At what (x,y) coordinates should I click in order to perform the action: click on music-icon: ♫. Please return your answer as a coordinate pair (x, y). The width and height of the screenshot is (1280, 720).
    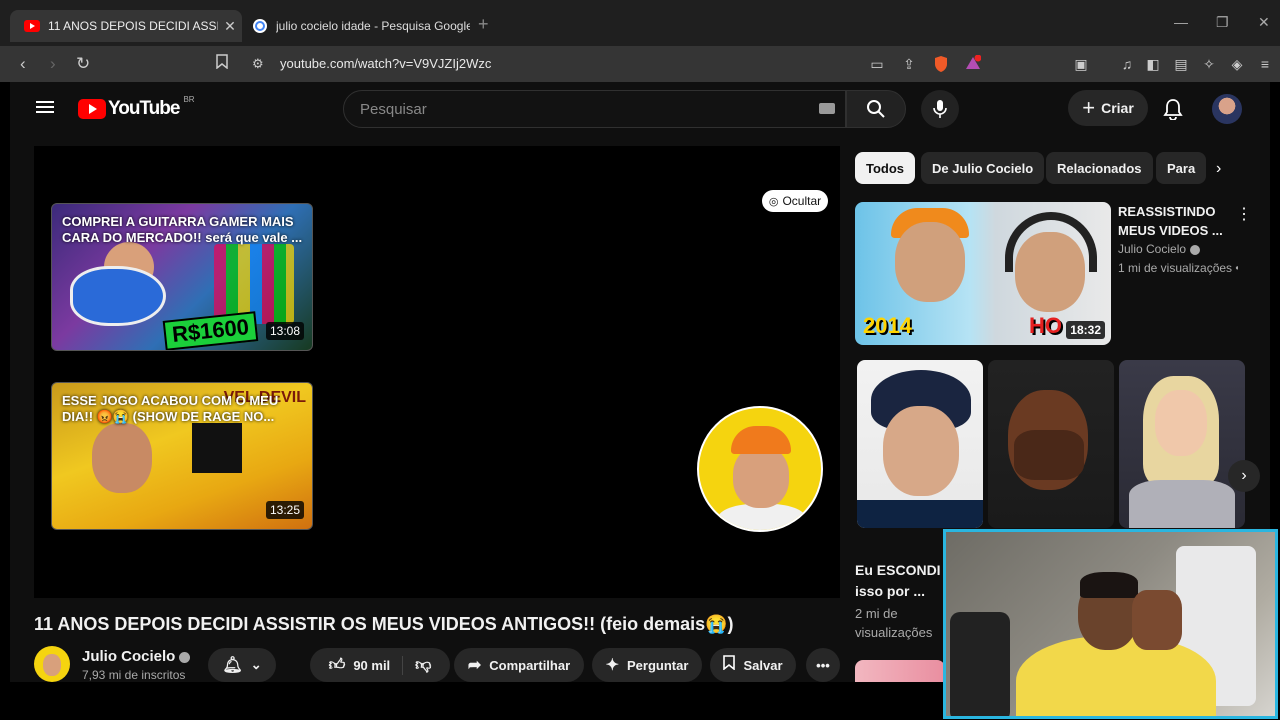
    Looking at the image, I should click on (1127, 64).